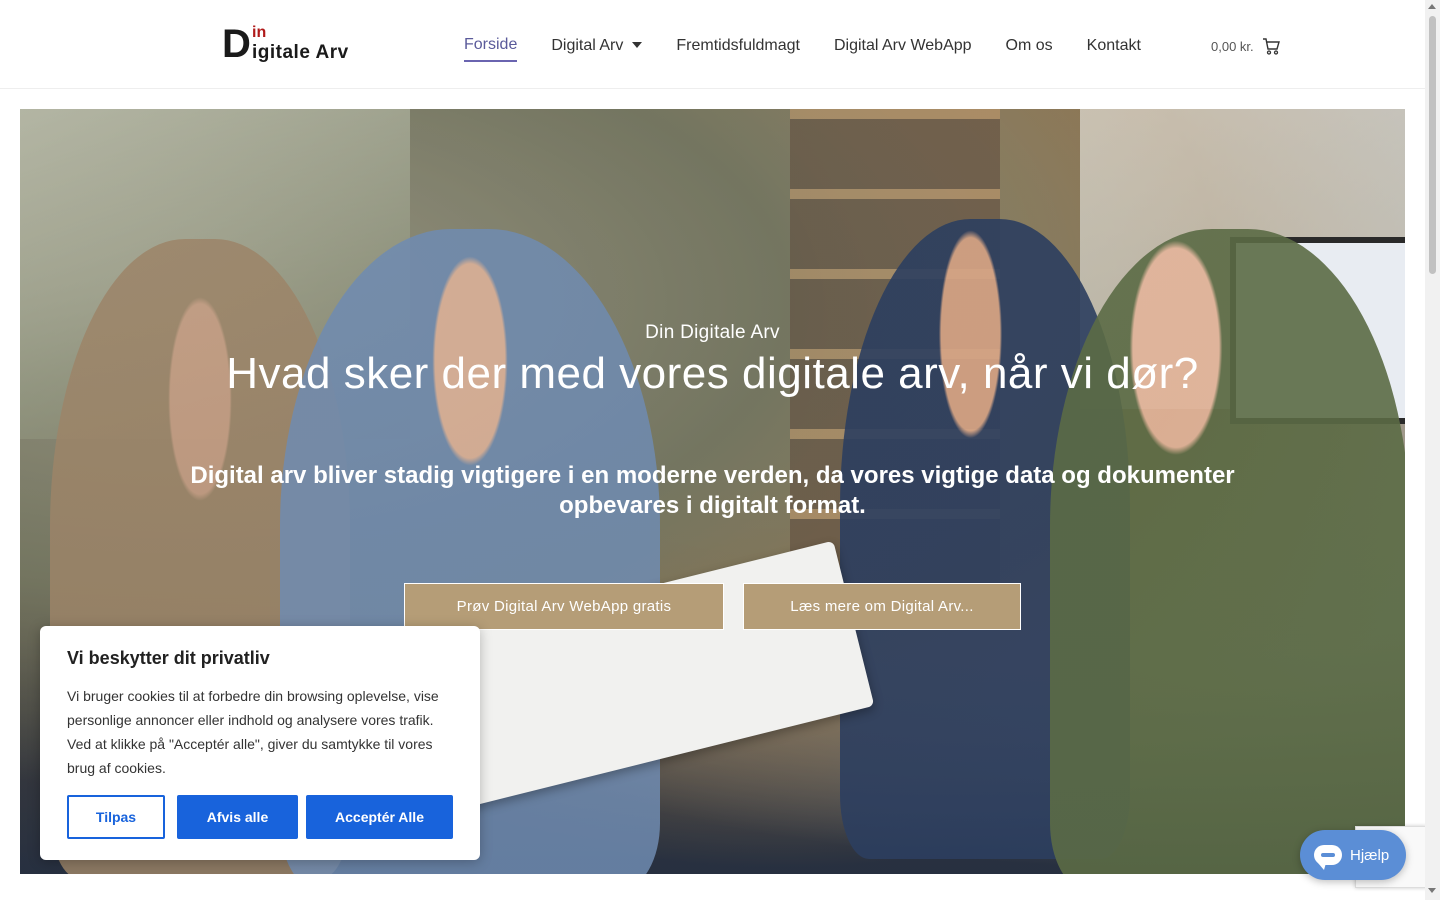 This screenshot has height=900, width=1440. What do you see at coordinates (1271, 46) in the screenshot?
I see `cart-icon` at bounding box center [1271, 46].